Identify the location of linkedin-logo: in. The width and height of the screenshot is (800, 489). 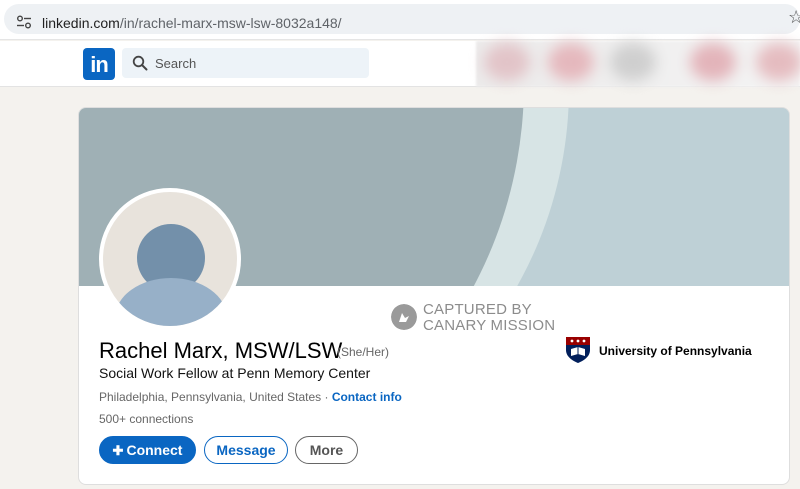
(99, 64).